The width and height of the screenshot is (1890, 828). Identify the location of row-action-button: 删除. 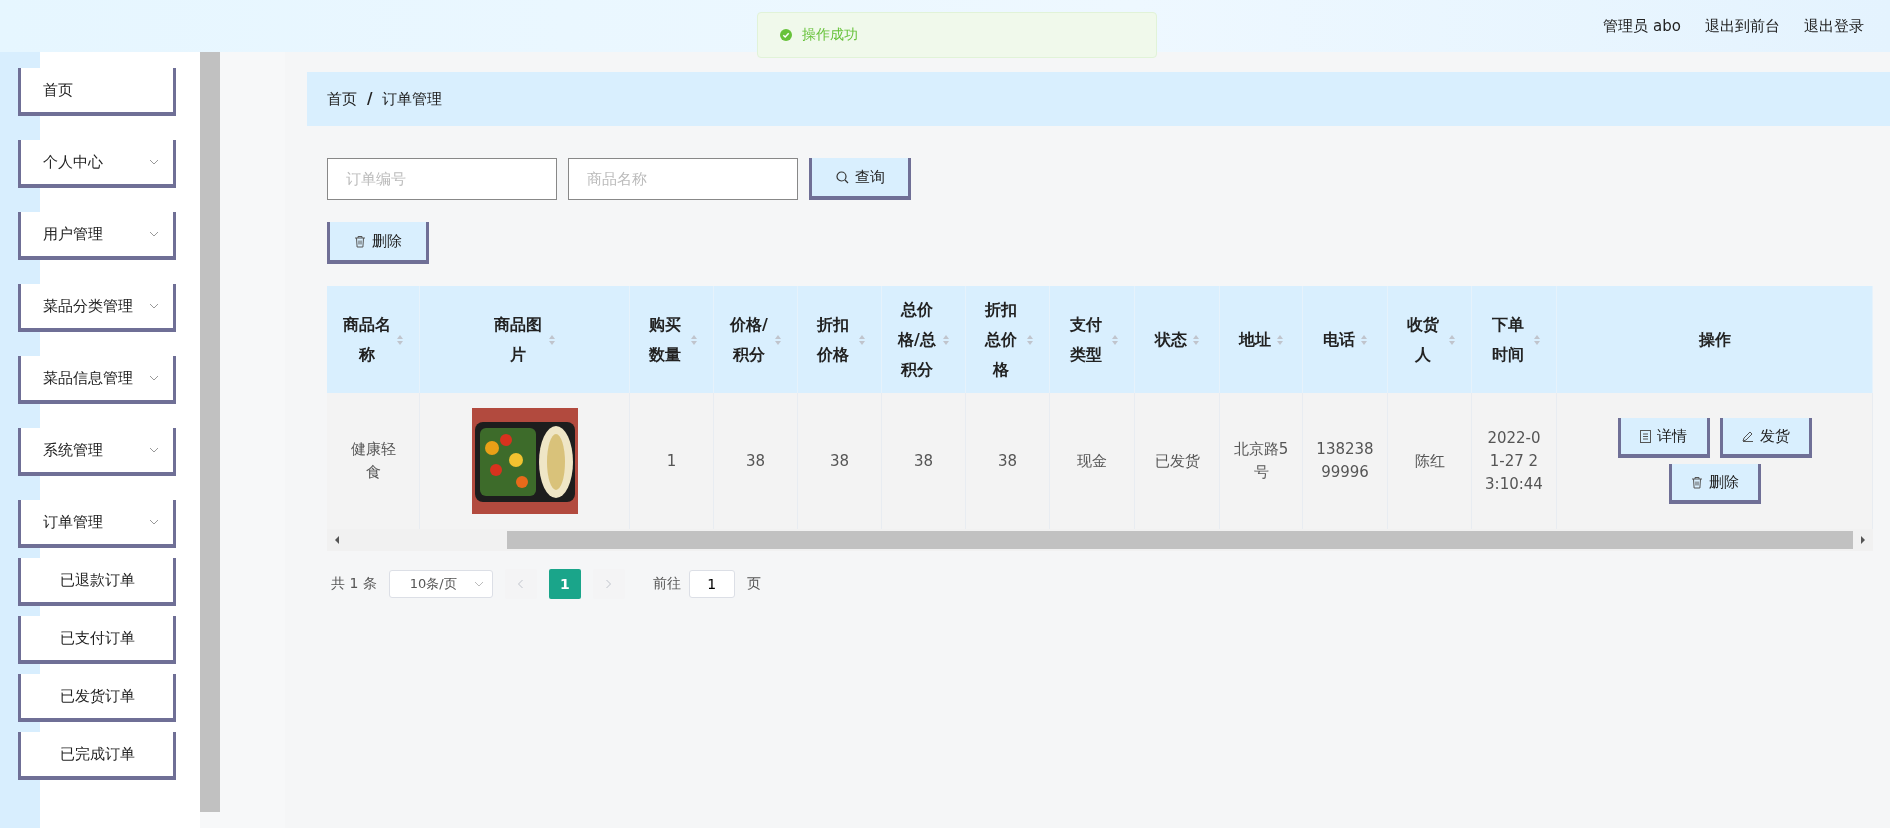
(1714, 484).